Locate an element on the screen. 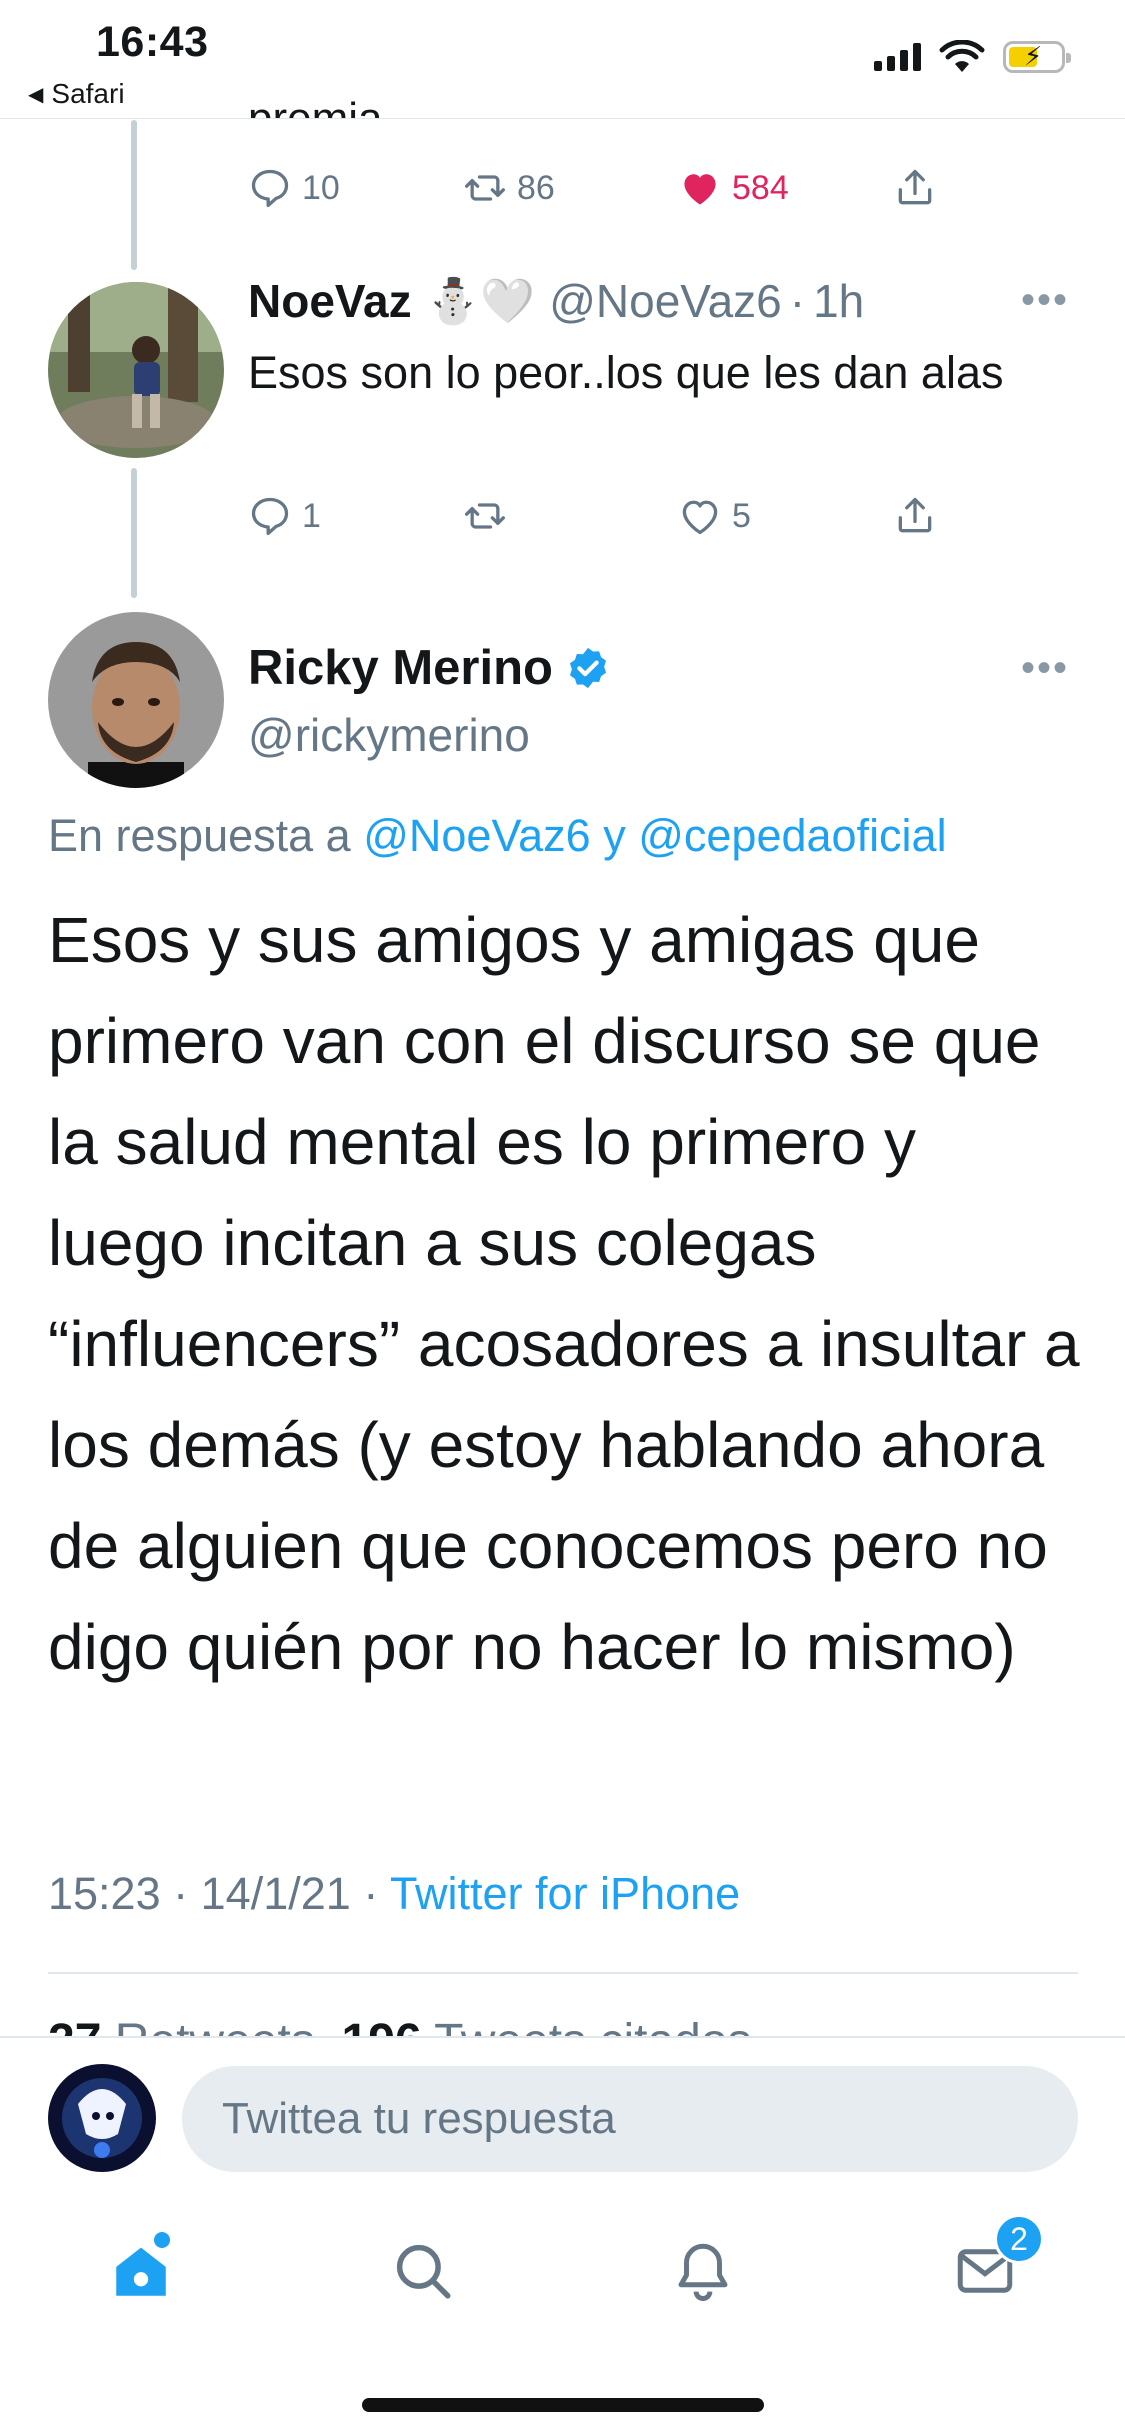 Image resolution: width=1125 pixels, height=2436 pixels. retweet-count: 86 is located at coordinates (536, 187).